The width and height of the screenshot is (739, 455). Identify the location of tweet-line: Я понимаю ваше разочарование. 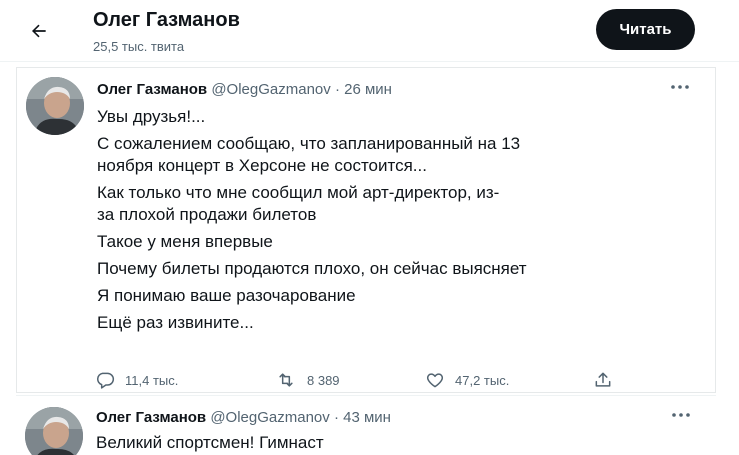
(226, 295).